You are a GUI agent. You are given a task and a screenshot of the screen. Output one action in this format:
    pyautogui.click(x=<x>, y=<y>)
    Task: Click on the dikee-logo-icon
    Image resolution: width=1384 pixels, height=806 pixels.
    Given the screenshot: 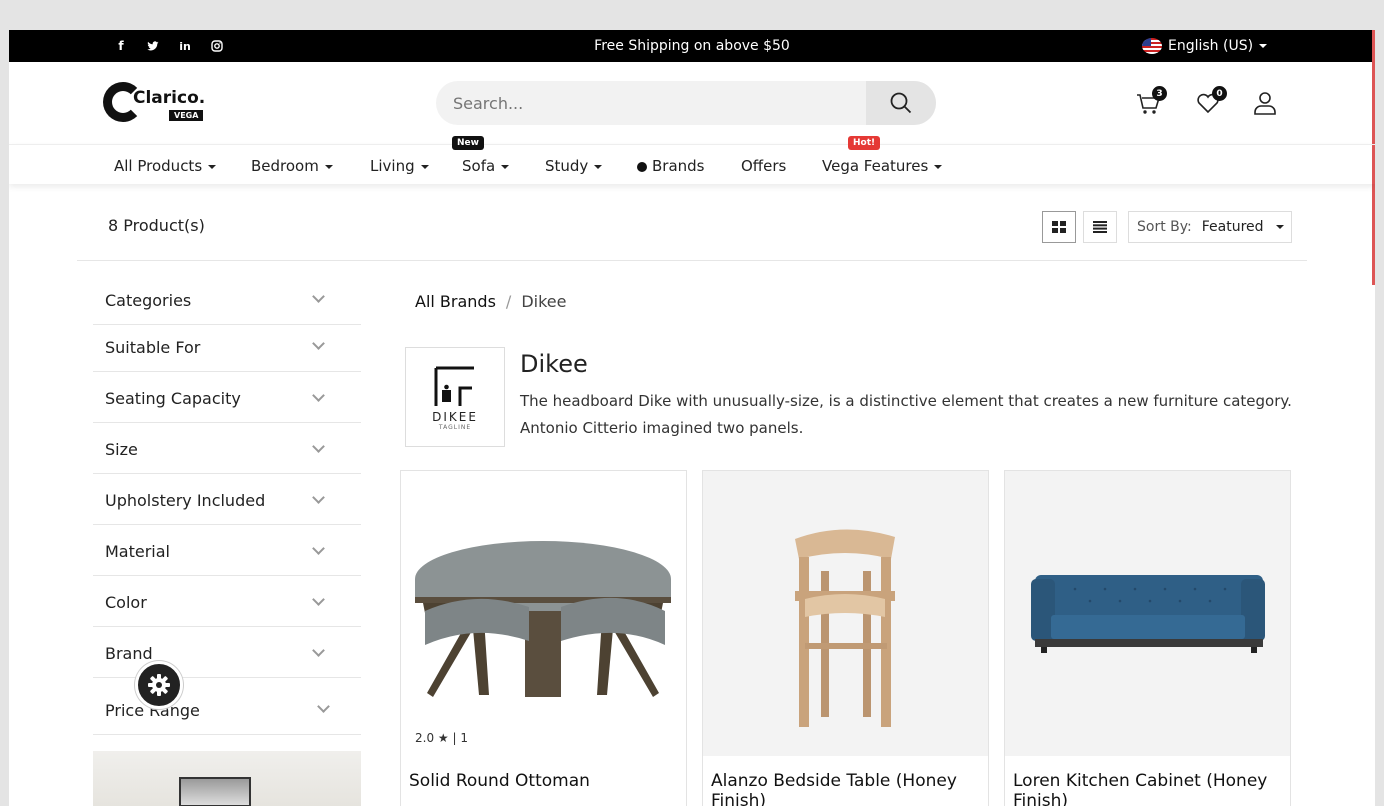 What is the action you would take?
    pyautogui.click(x=455, y=385)
    